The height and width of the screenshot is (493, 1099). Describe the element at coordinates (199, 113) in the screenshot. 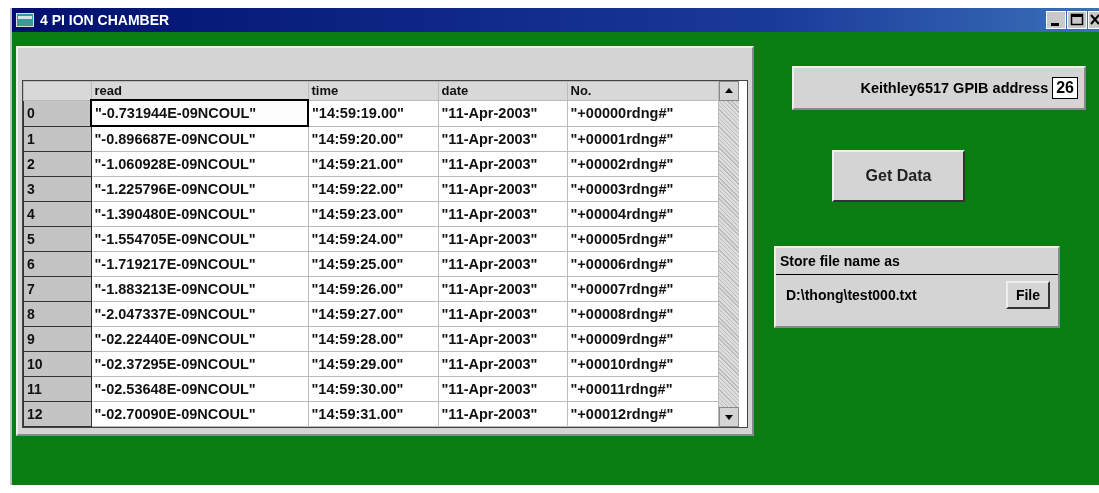

I see `table-cell: "-0.731944E-09NCOUL"` at that location.